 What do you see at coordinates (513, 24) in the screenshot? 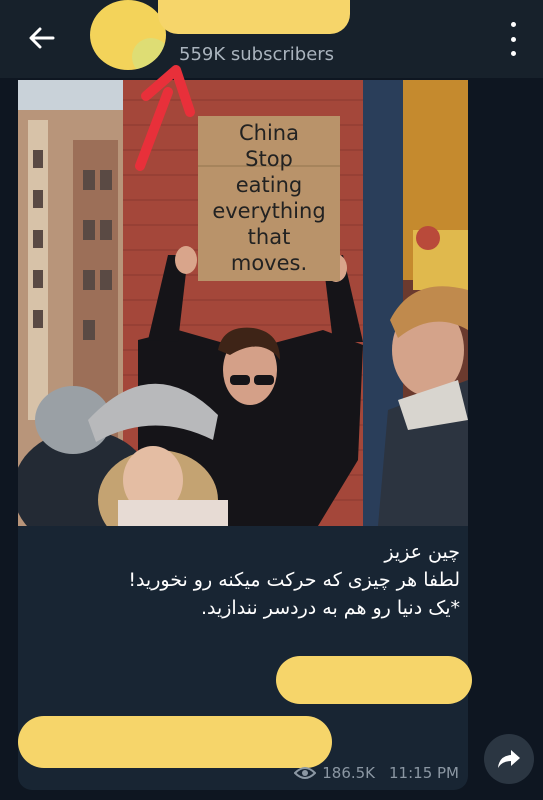
I see `kebab-menu-icon` at bounding box center [513, 24].